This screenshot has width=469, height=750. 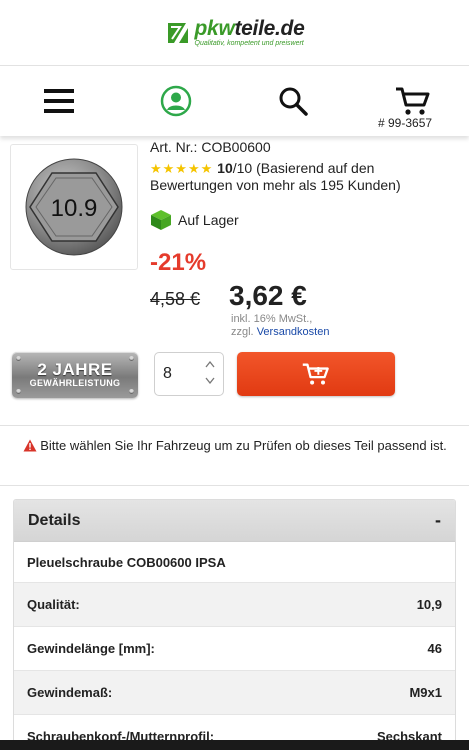 What do you see at coordinates (425, 692) in the screenshot?
I see `detail-value: M9x1` at bounding box center [425, 692].